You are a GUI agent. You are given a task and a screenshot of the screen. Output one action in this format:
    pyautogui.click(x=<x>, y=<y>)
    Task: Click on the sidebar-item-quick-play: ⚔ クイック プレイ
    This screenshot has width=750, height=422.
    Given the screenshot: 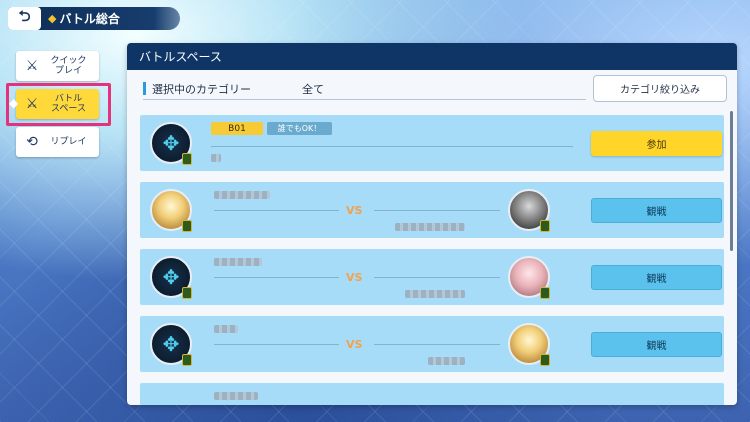 What is the action you would take?
    pyautogui.click(x=57, y=66)
    